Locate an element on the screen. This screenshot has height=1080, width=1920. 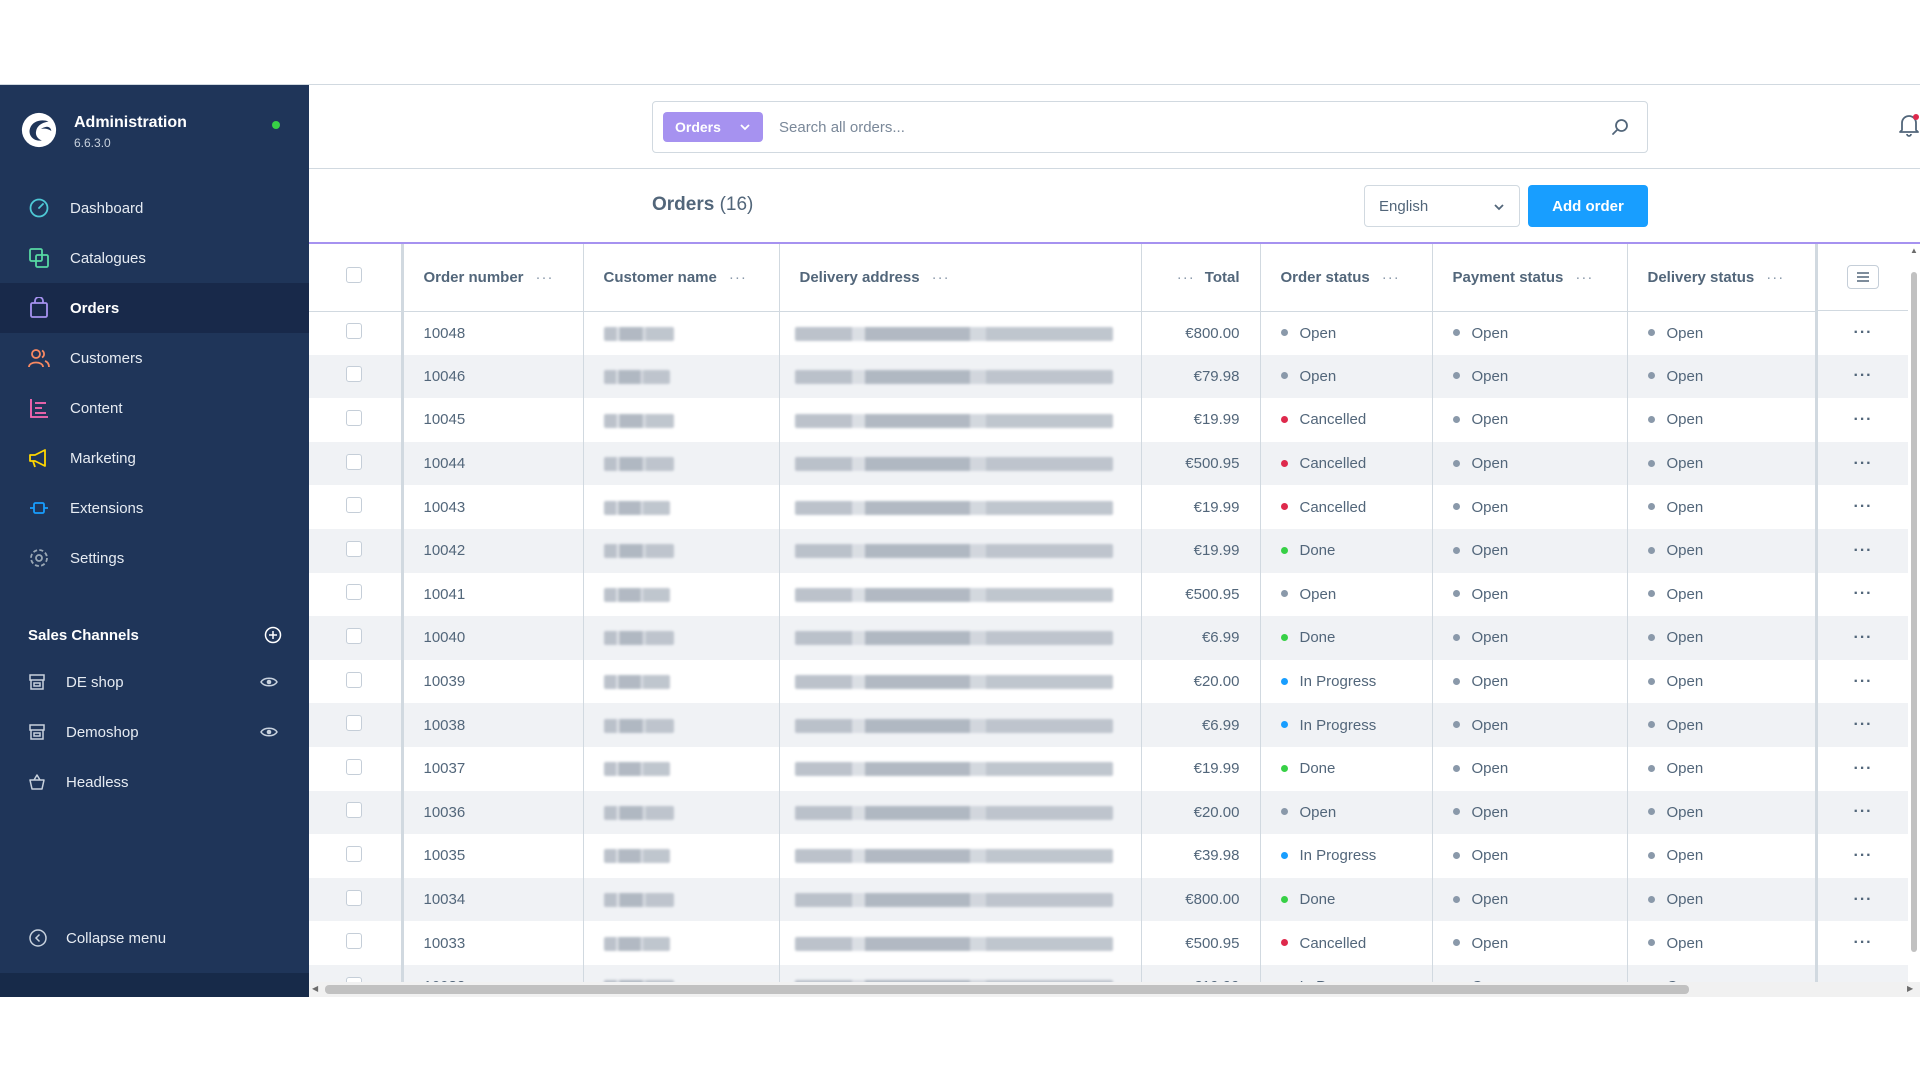
table-row: 10043 €19.99 Cancelled Open Open is located at coordinates (1063, 507).